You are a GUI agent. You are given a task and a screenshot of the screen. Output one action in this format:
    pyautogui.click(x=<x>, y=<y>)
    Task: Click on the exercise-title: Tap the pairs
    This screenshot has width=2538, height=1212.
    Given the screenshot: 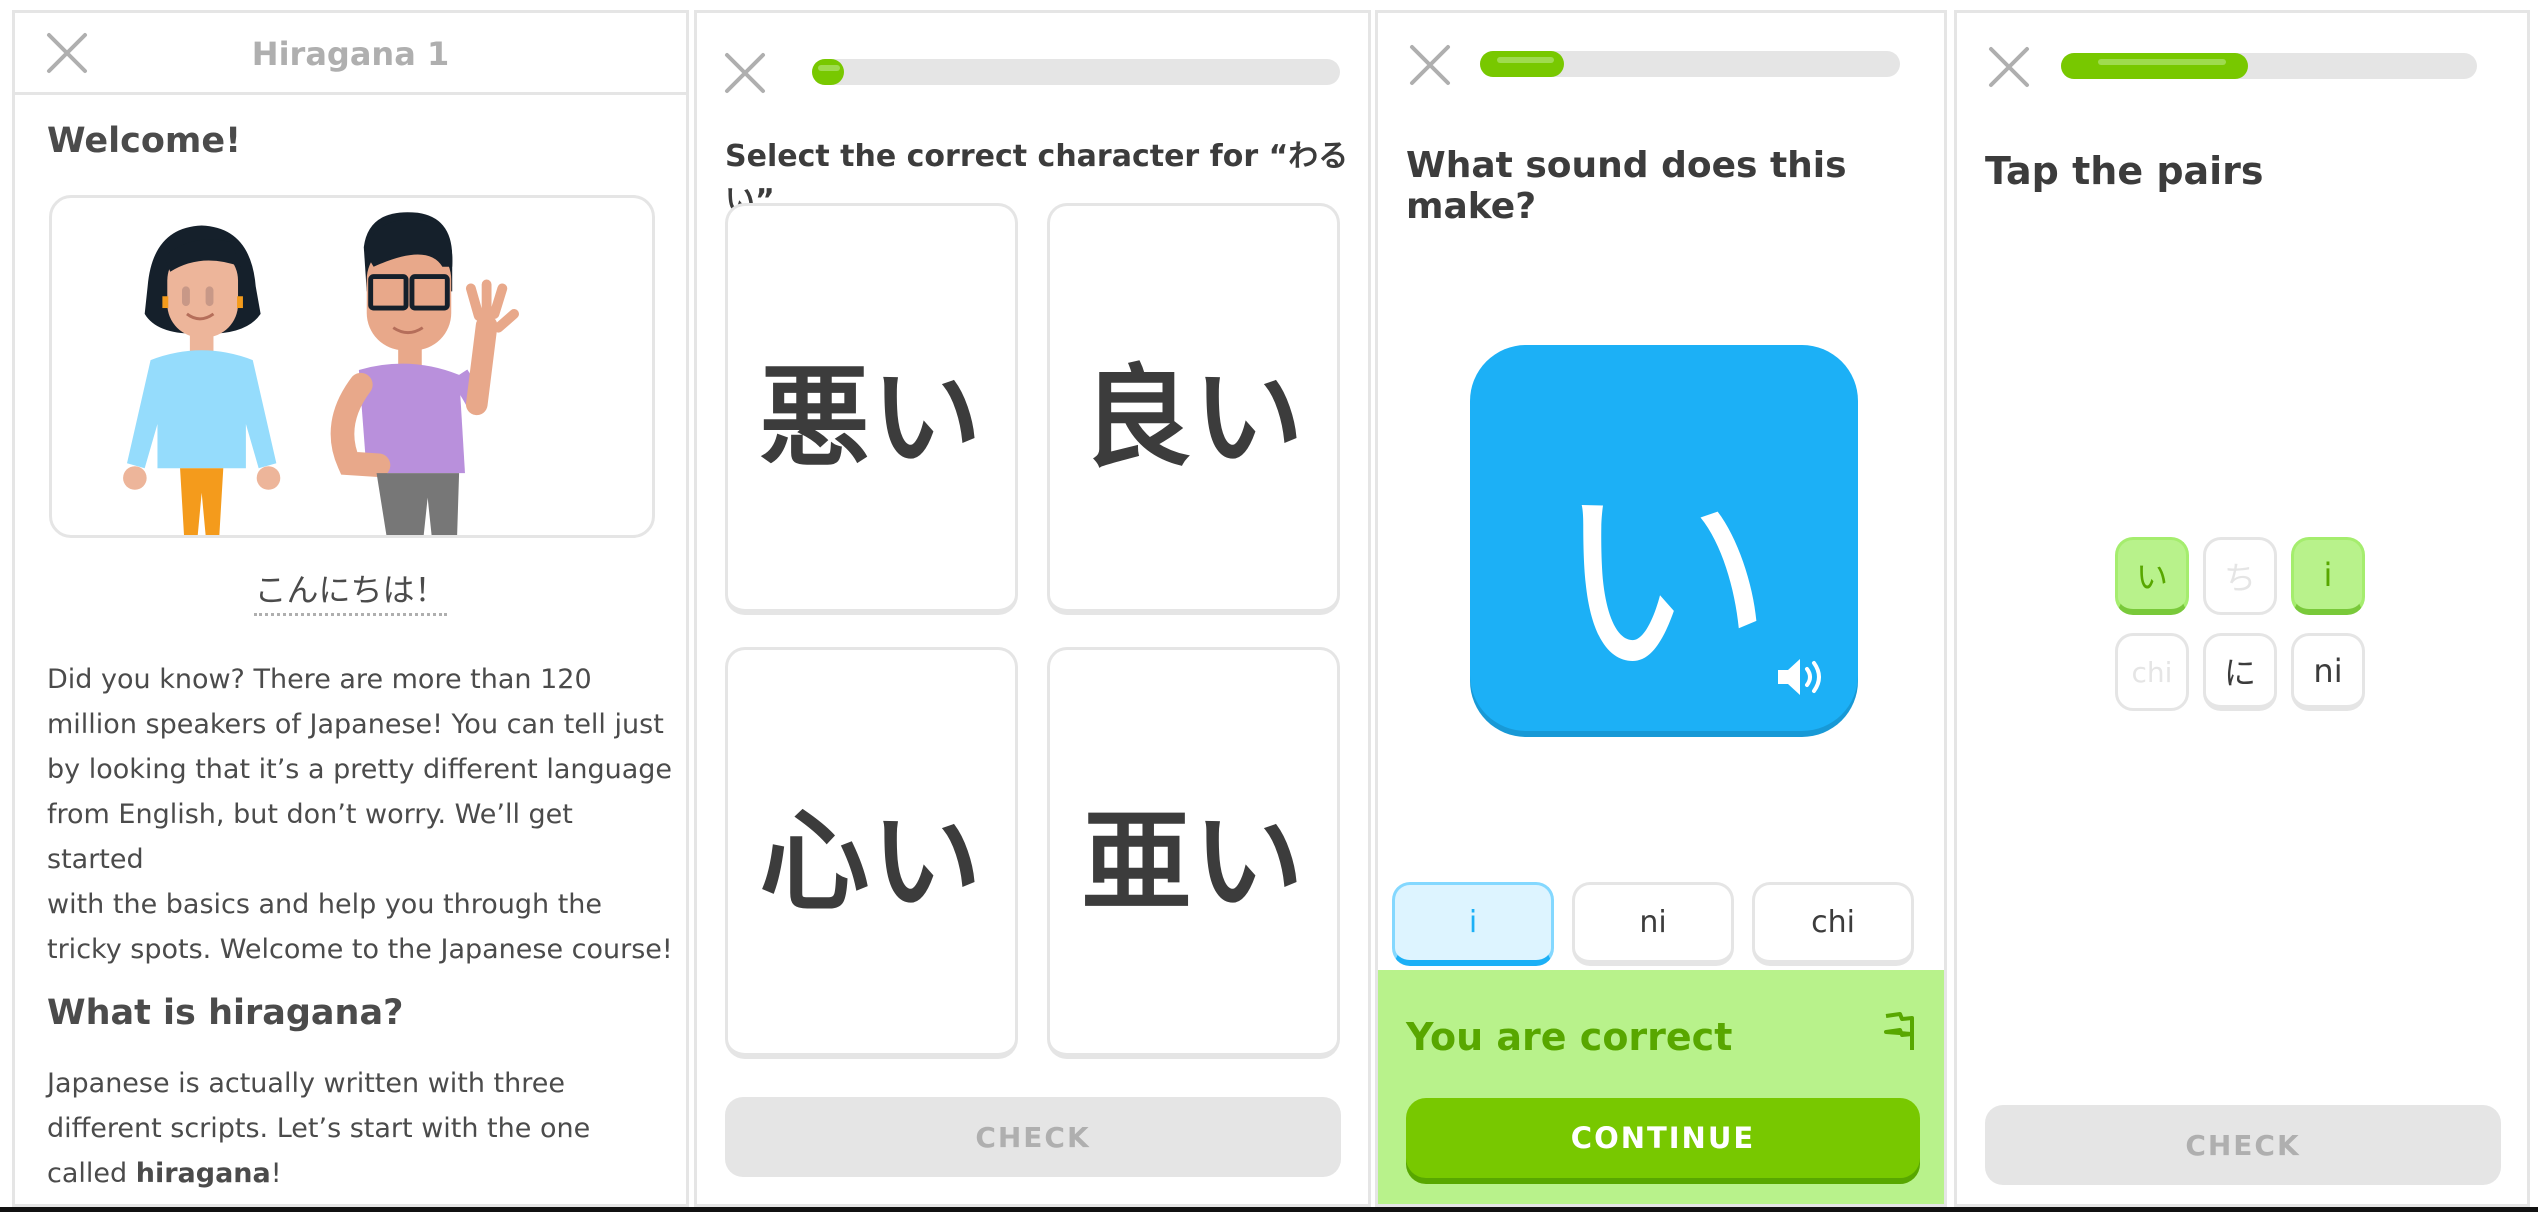 What is the action you would take?
    pyautogui.click(x=2124, y=171)
    